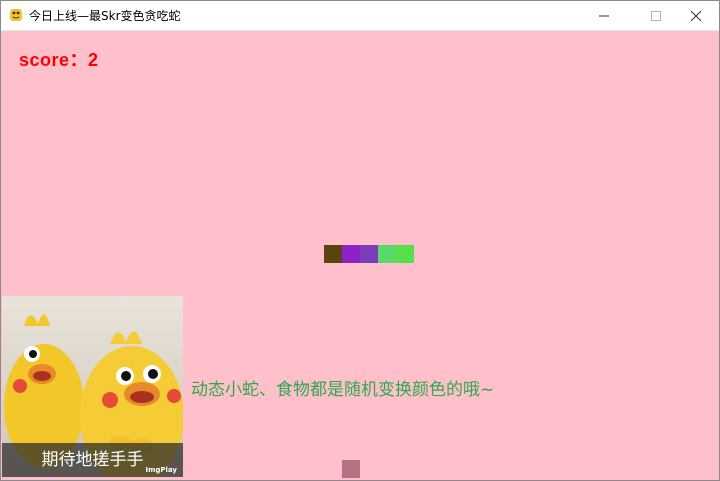  I want to click on minimize-button, so click(604, 15).